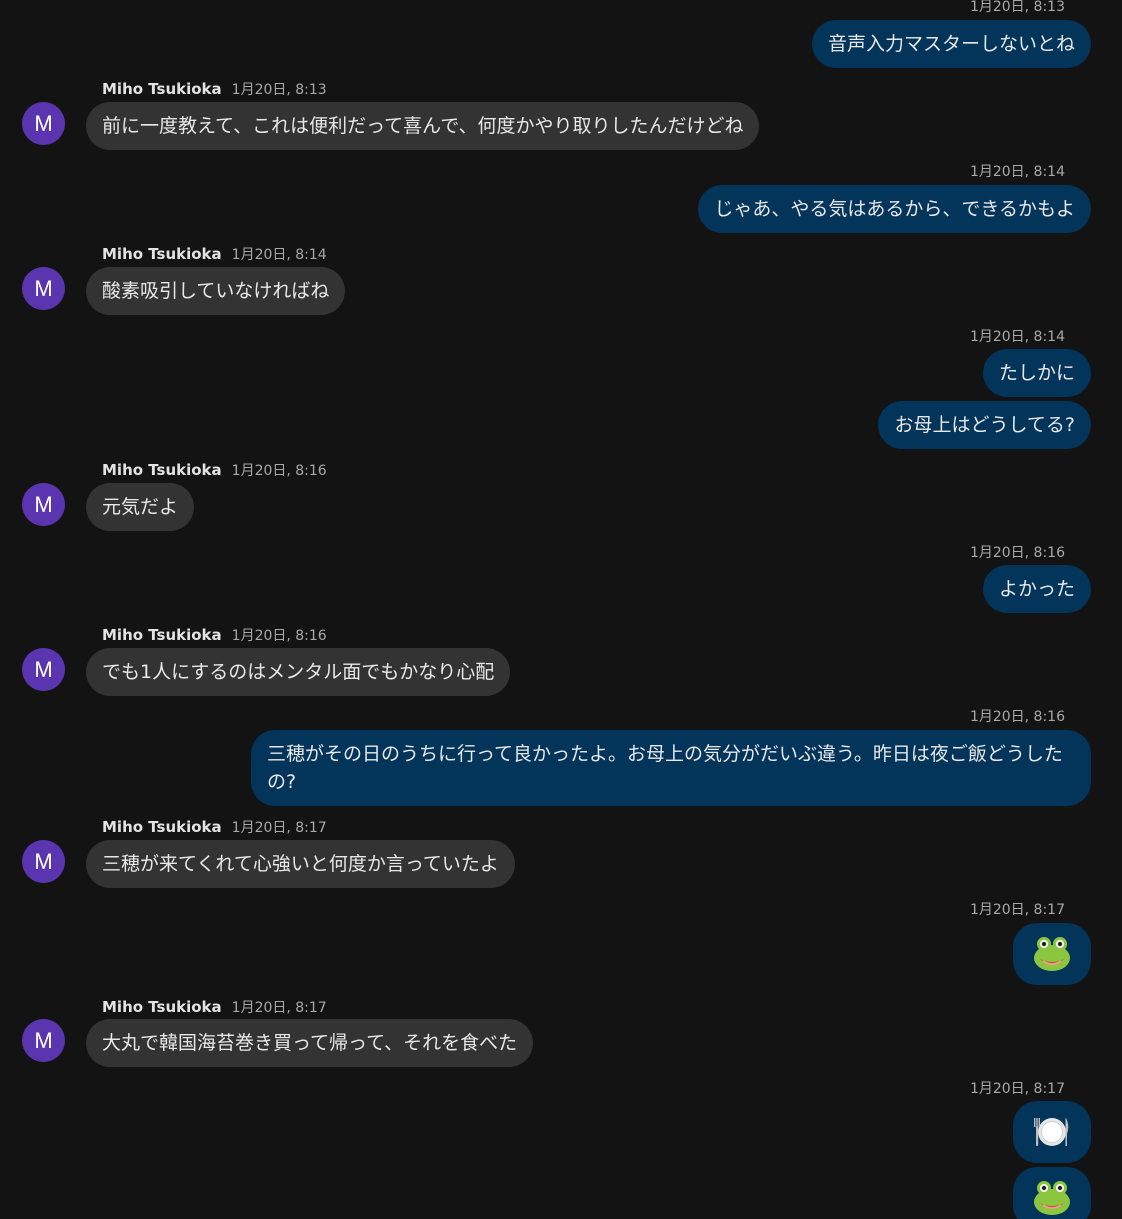  What do you see at coordinates (894, 209) in the screenshot?
I see `outgoing-message-bubble: じゃあ、やる気はあるから、できるかもよ` at bounding box center [894, 209].